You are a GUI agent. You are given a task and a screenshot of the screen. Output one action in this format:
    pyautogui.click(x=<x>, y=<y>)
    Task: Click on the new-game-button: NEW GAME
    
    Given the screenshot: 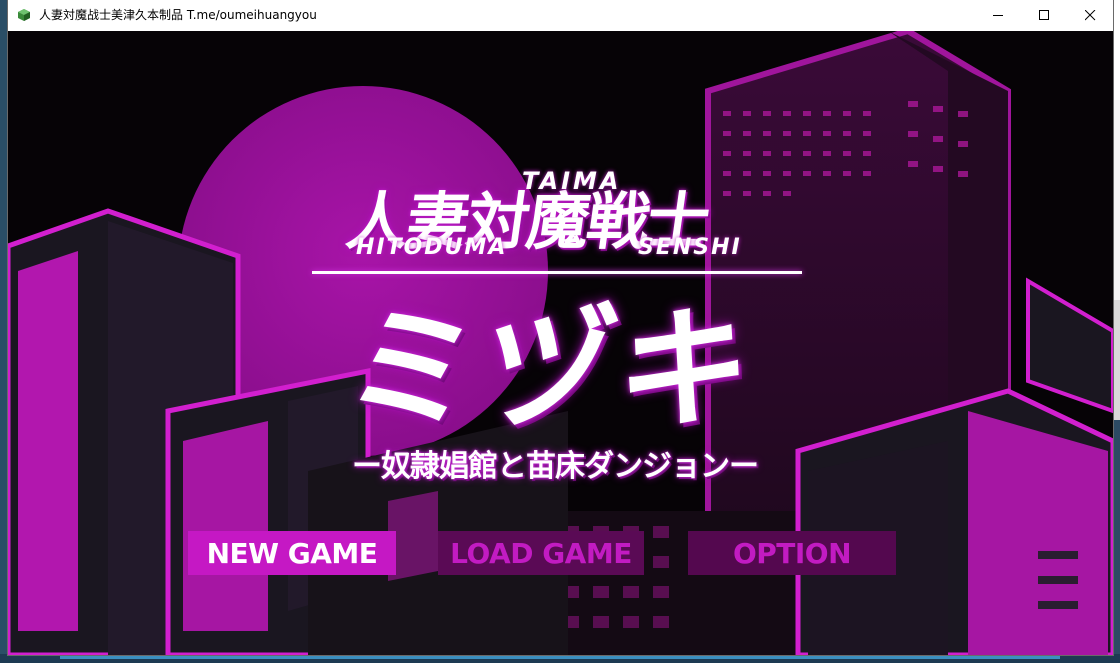 What is the action you would take?
    pyautogui.click(x=294, y=555)
    